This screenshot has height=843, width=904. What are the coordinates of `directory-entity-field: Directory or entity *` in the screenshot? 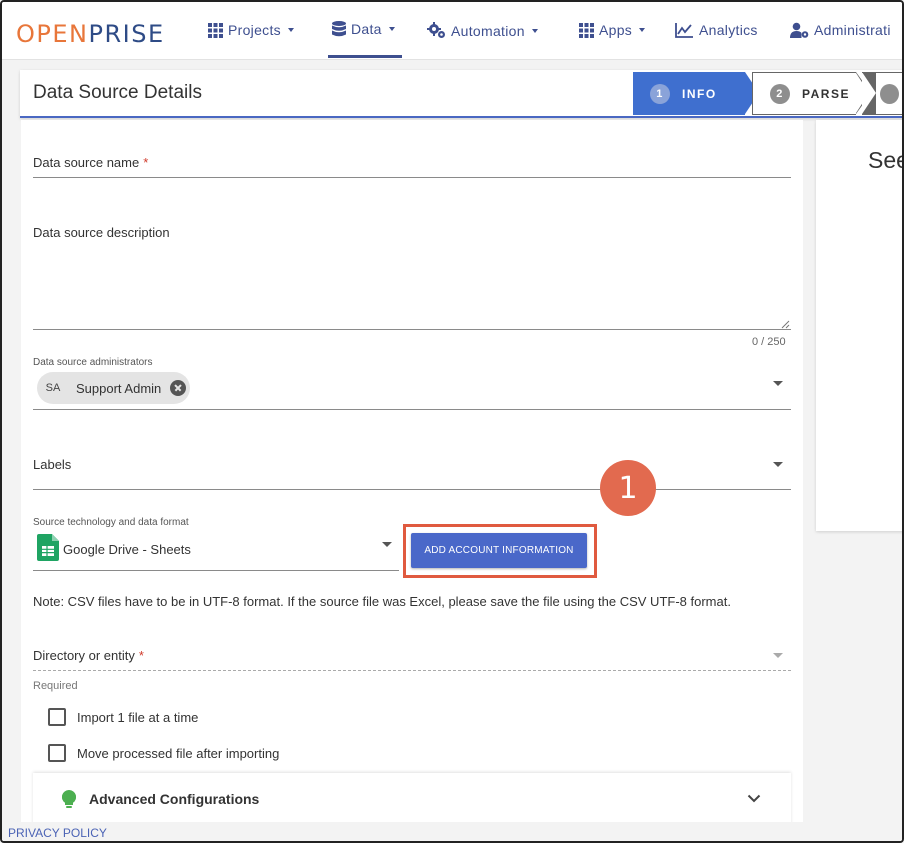 It's located at (88, 655).